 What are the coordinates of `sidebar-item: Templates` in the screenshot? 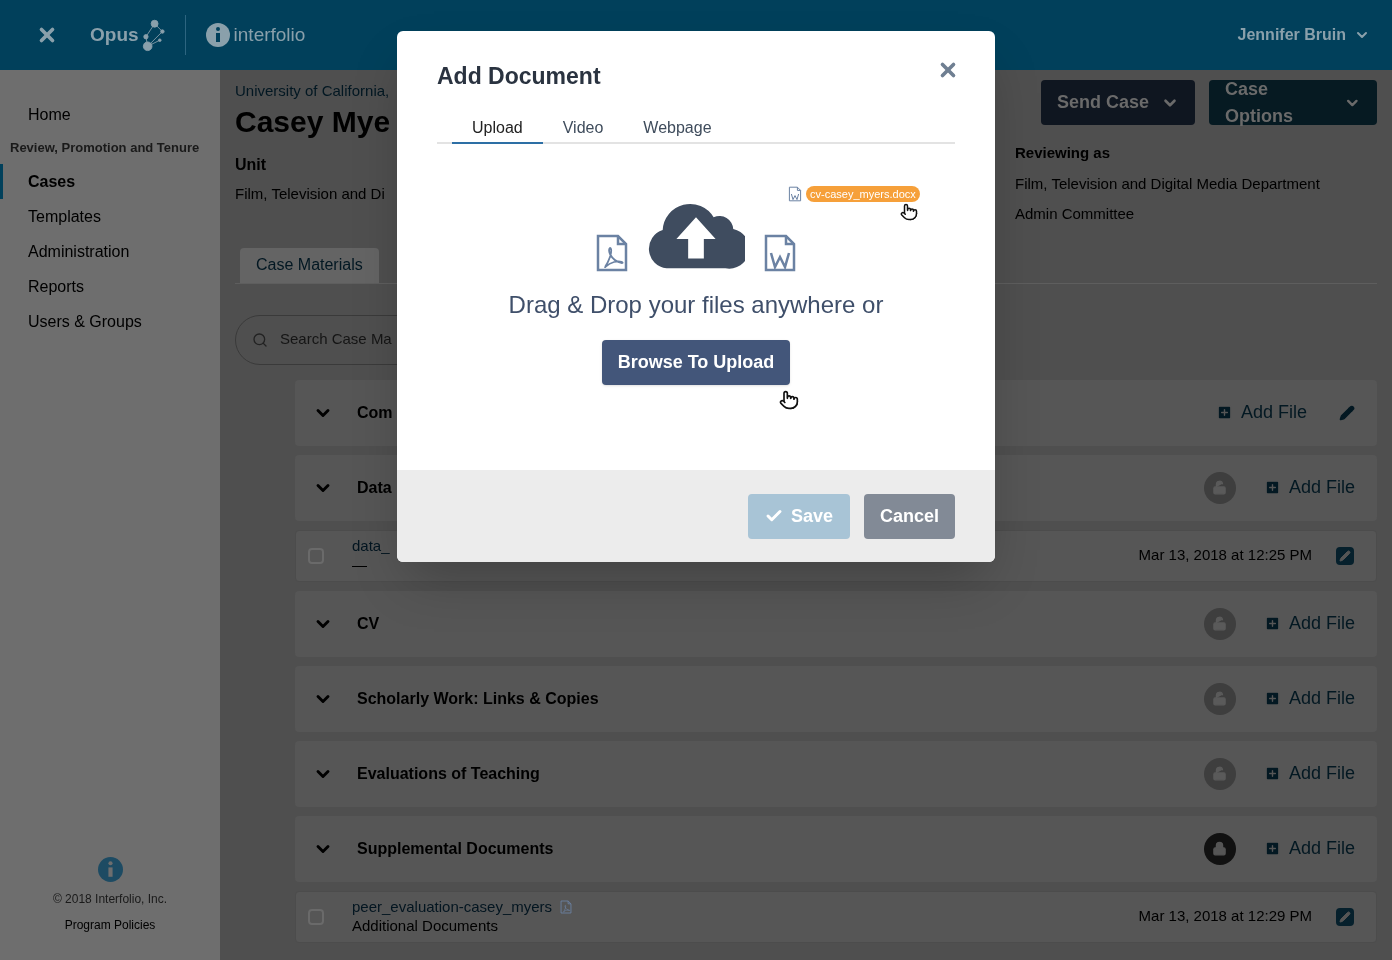 It's located at (110, 216).